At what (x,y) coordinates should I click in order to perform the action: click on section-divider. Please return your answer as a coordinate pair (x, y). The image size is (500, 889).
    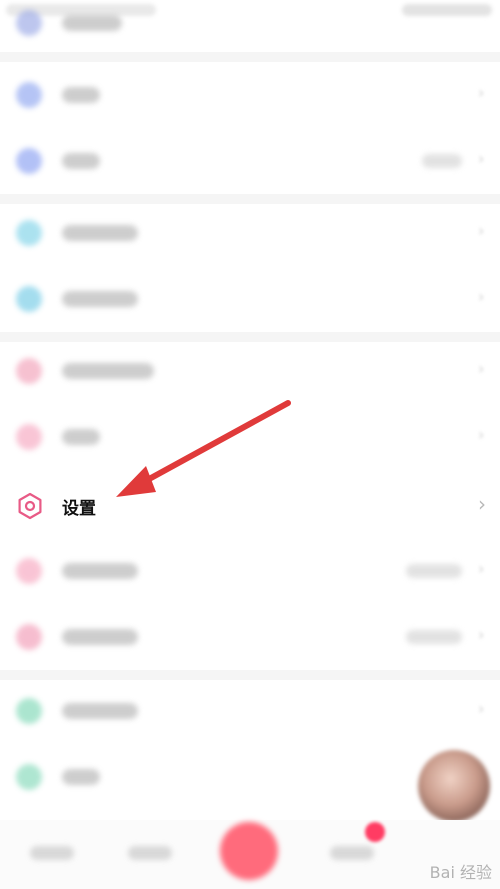
    Looking at the image, I should click on (250, 57).